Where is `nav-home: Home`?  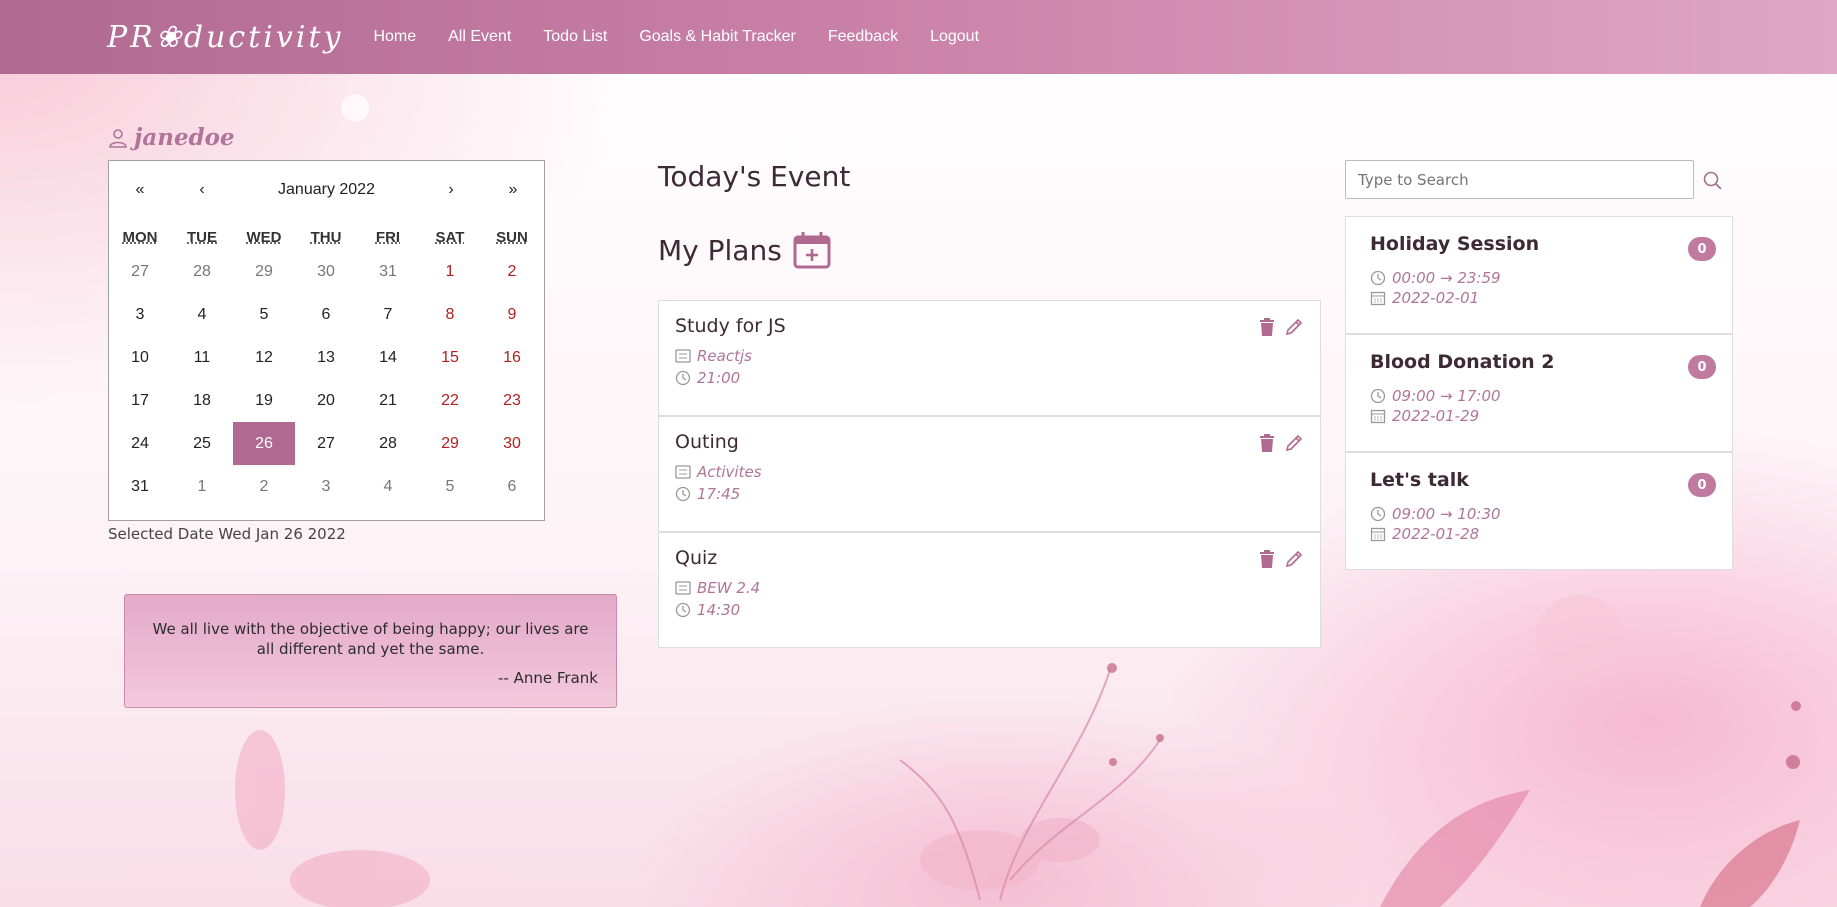
nav-home: Home is located at coordinates (394, 37).